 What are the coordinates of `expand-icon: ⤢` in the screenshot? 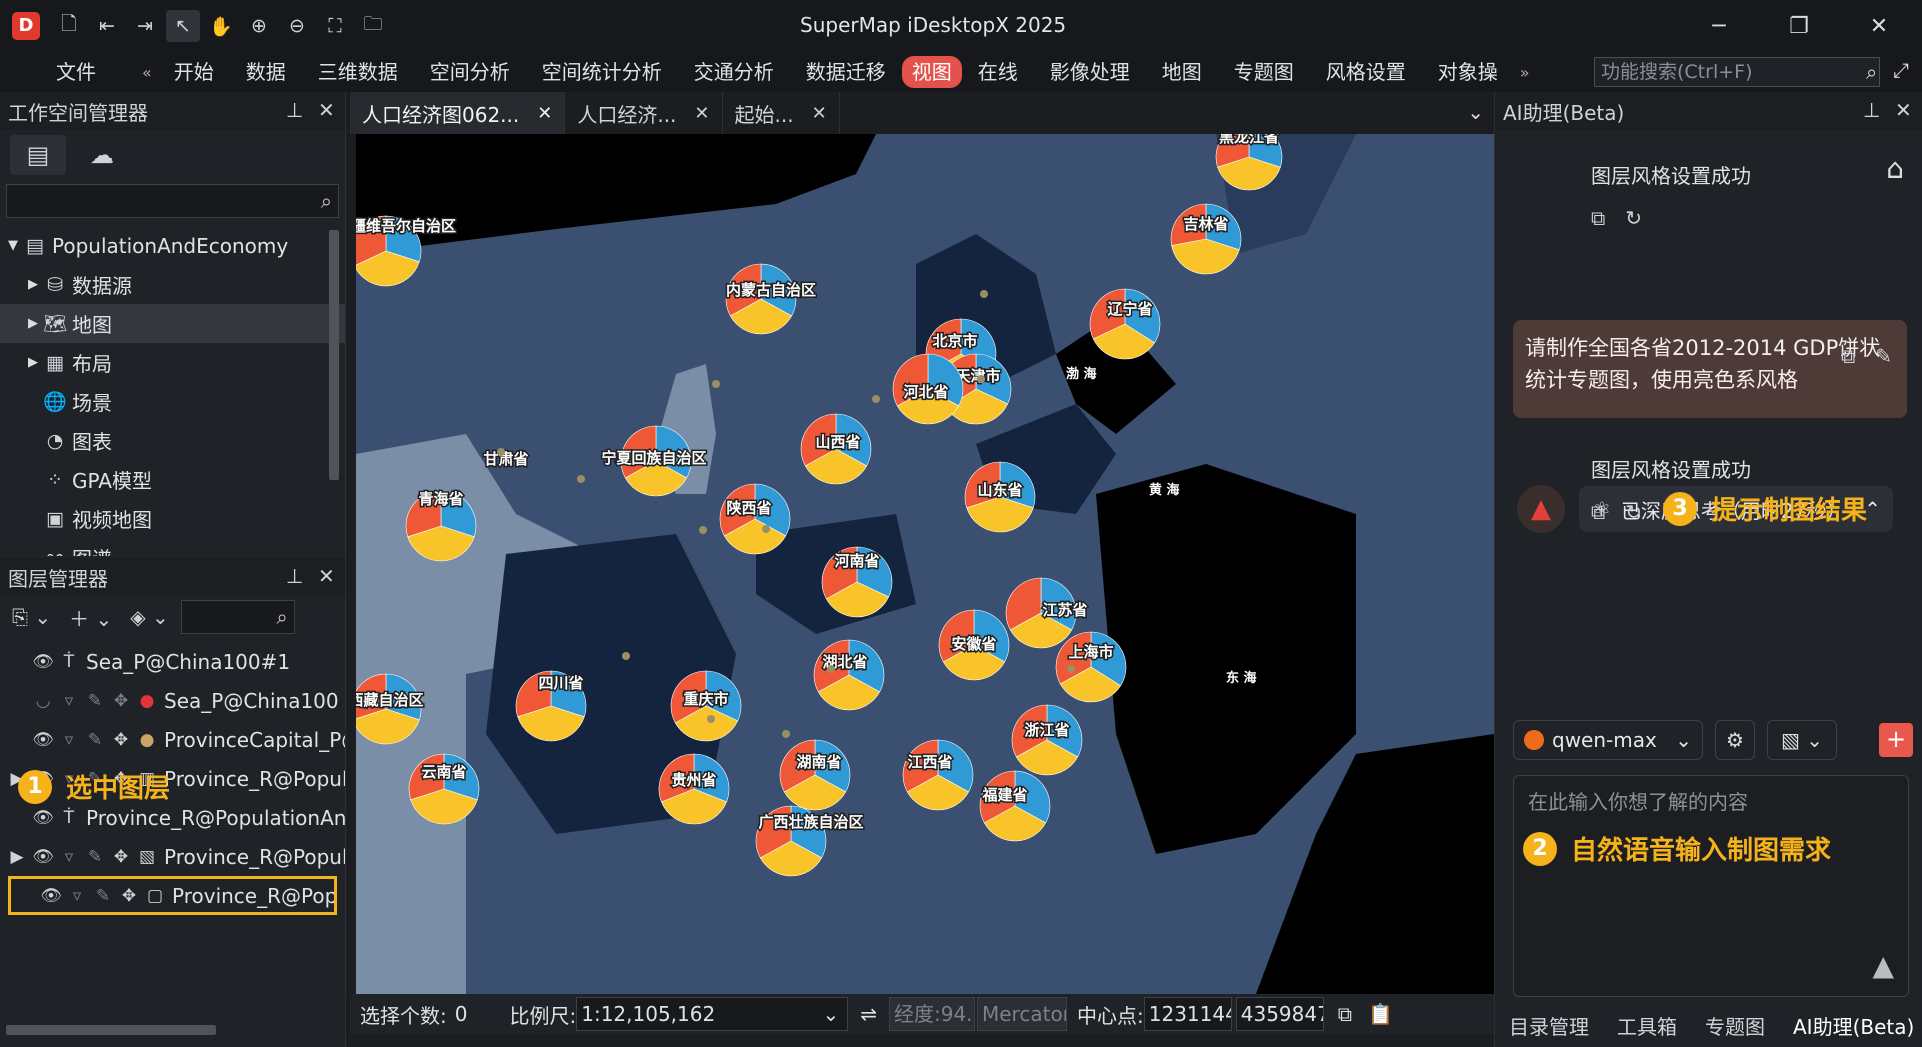 It's located at (1901, 70).